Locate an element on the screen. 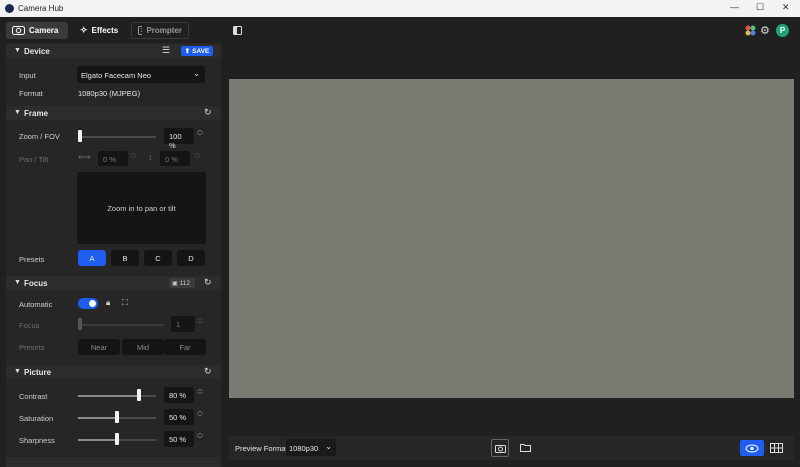 The width and height of the screenshot is (800, 467). eye-toggle-button is located at coordinates (752, 448).